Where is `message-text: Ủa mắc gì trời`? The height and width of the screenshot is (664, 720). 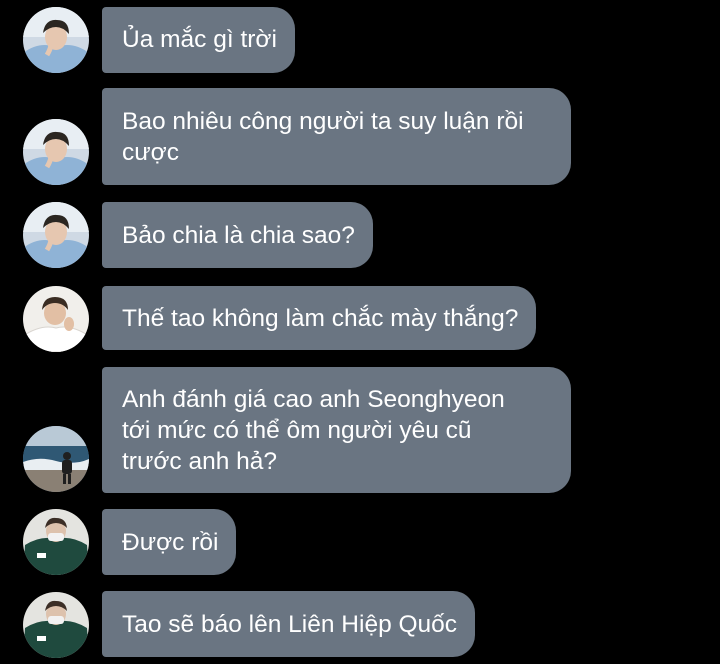 message-text: Ủa mắc gì trời is located at coordinates (199, 39).